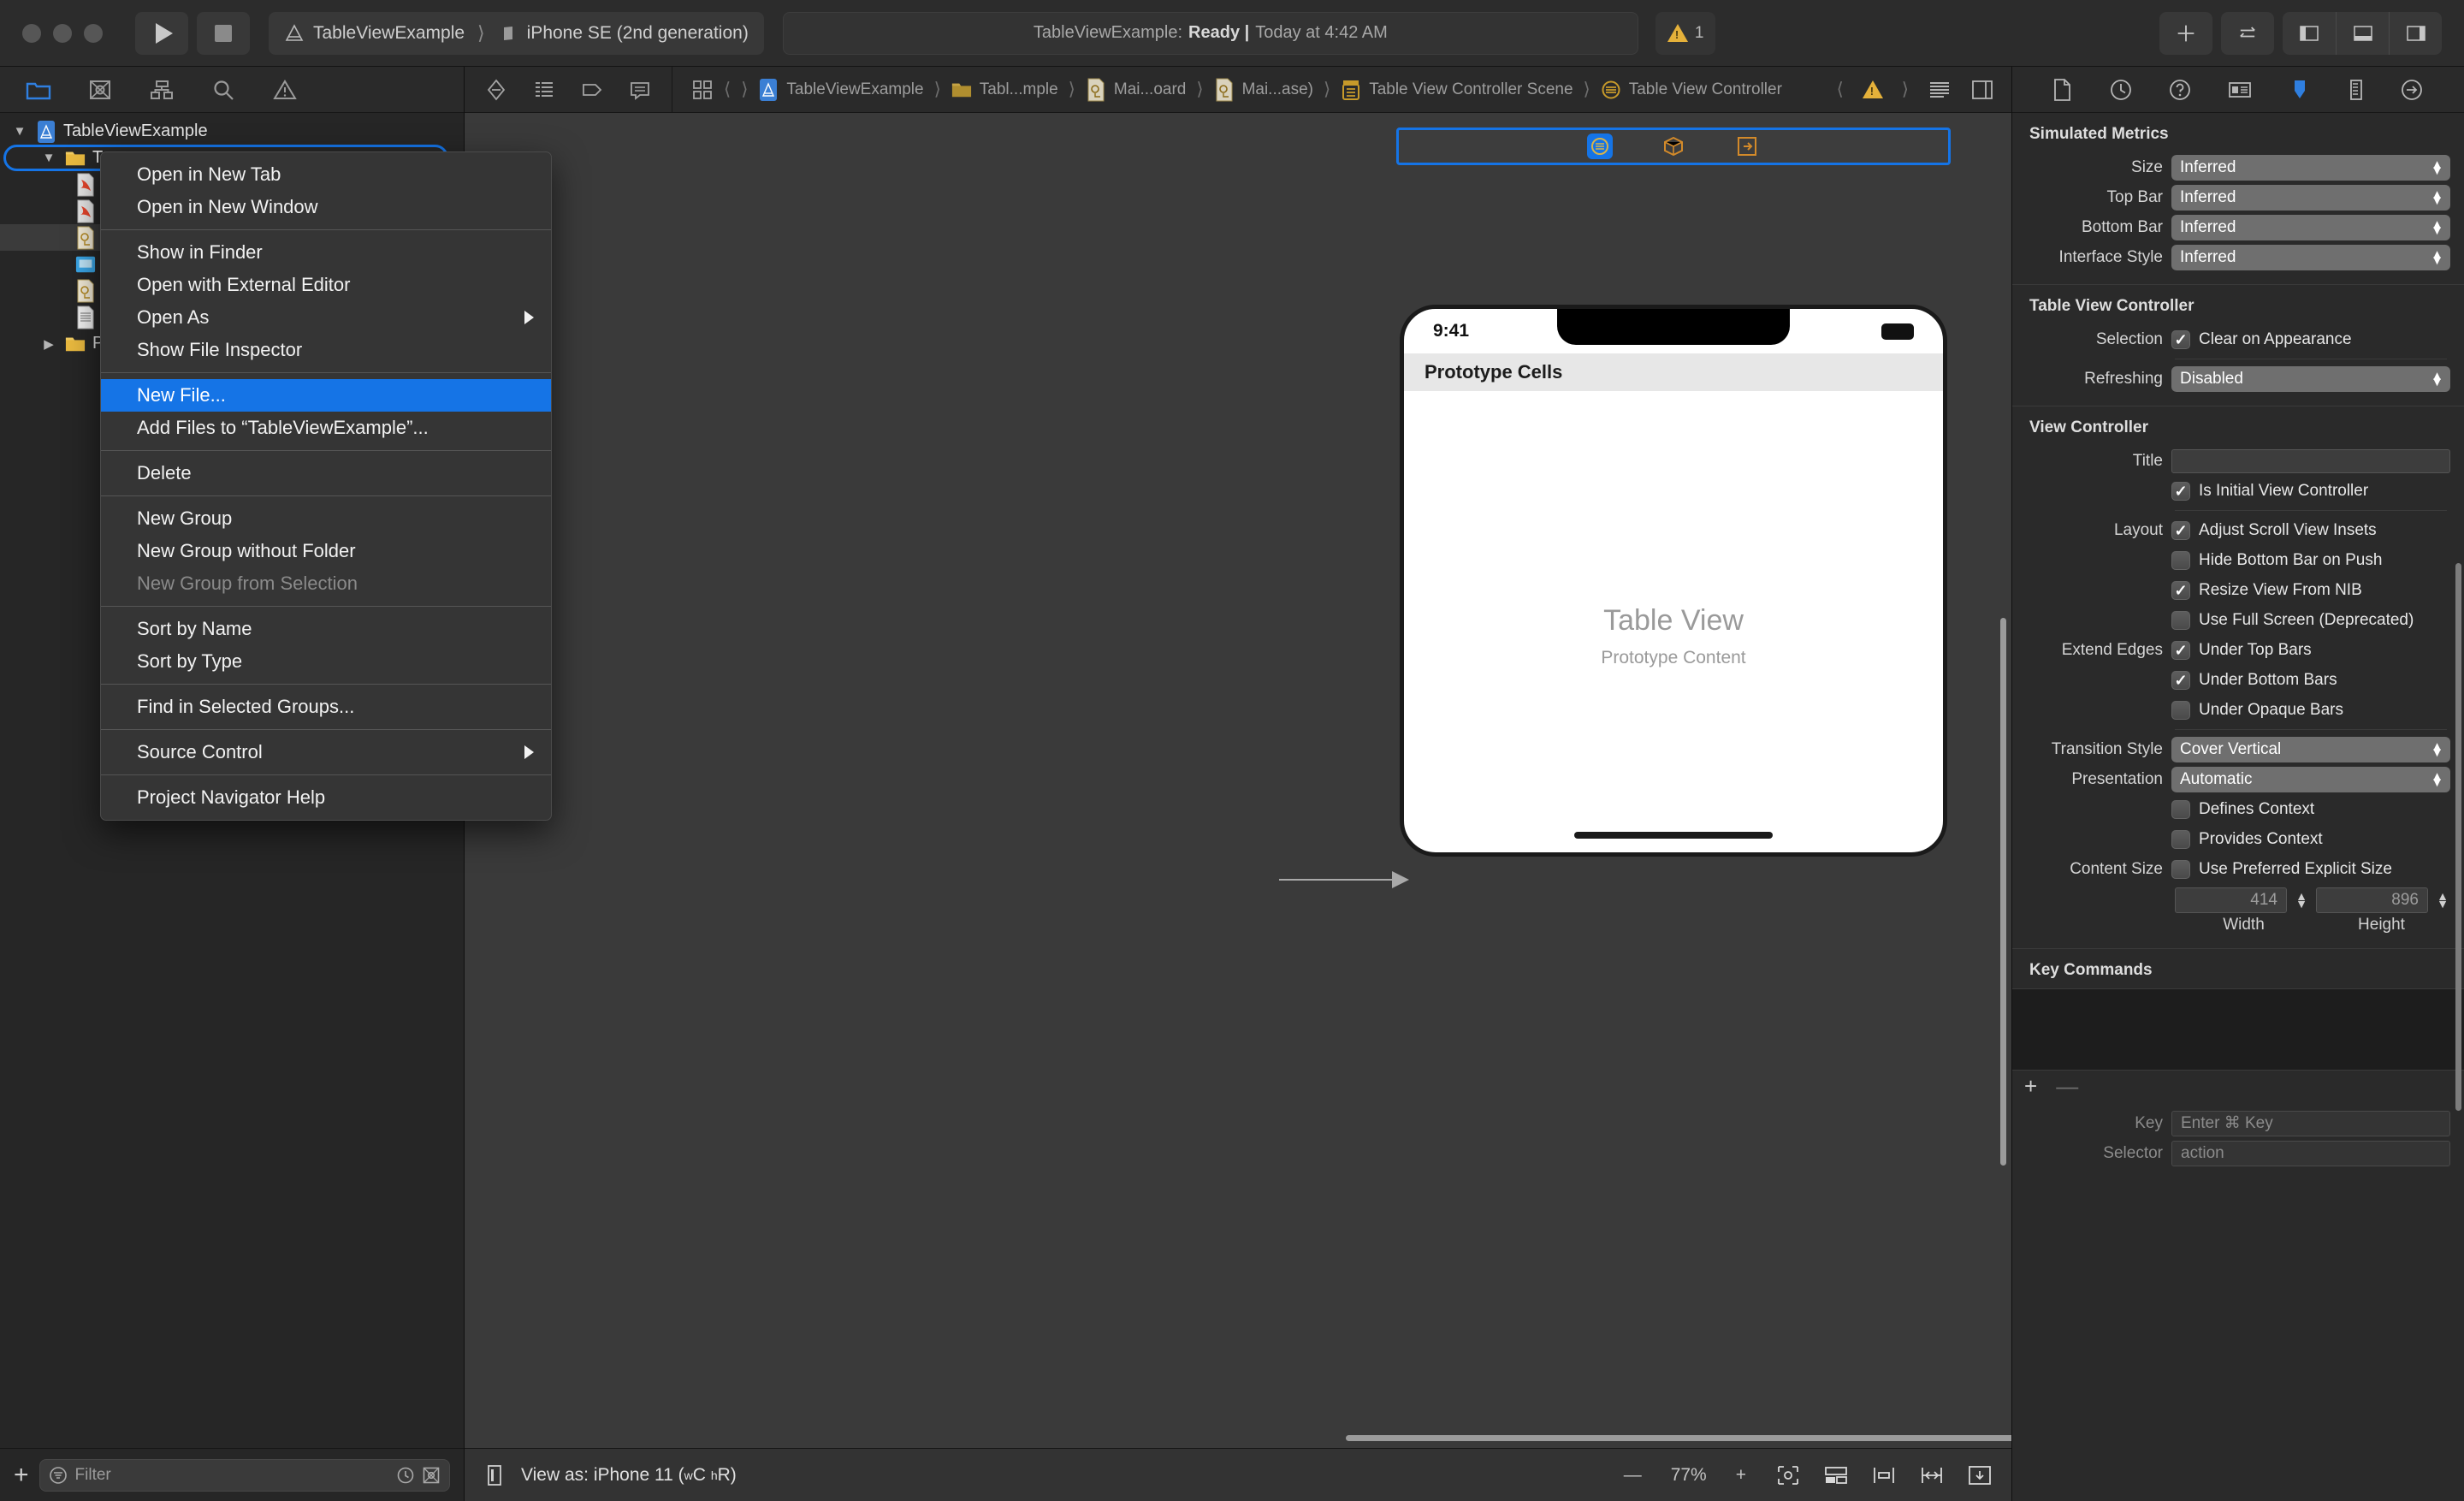  Describe the element at coordinates (161, 33) in the screenshot. I see `run-button` at that location.